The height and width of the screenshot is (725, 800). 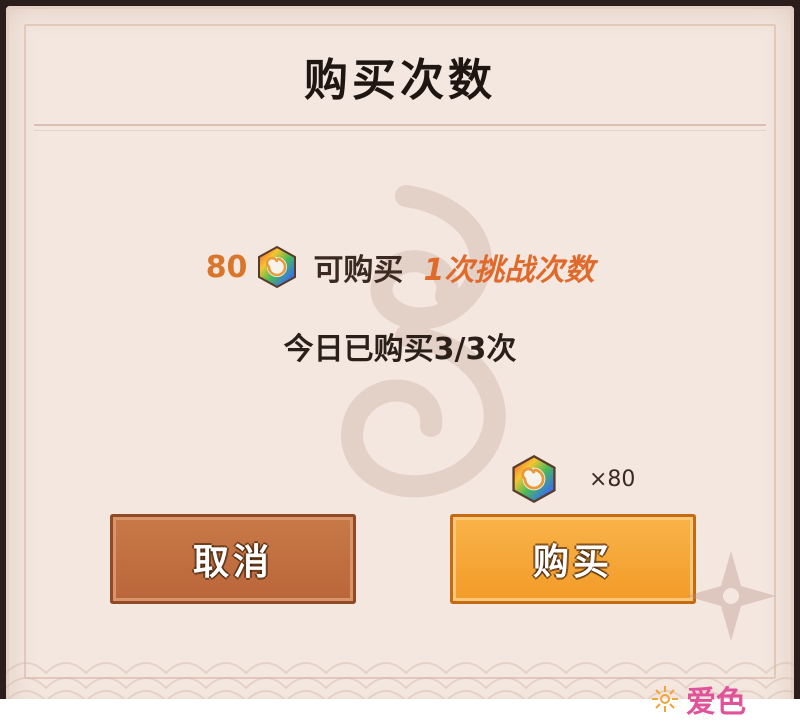 I want to click on purchase-offer: 80 可购买 1次挑战次数, so click(x=400, y=267).